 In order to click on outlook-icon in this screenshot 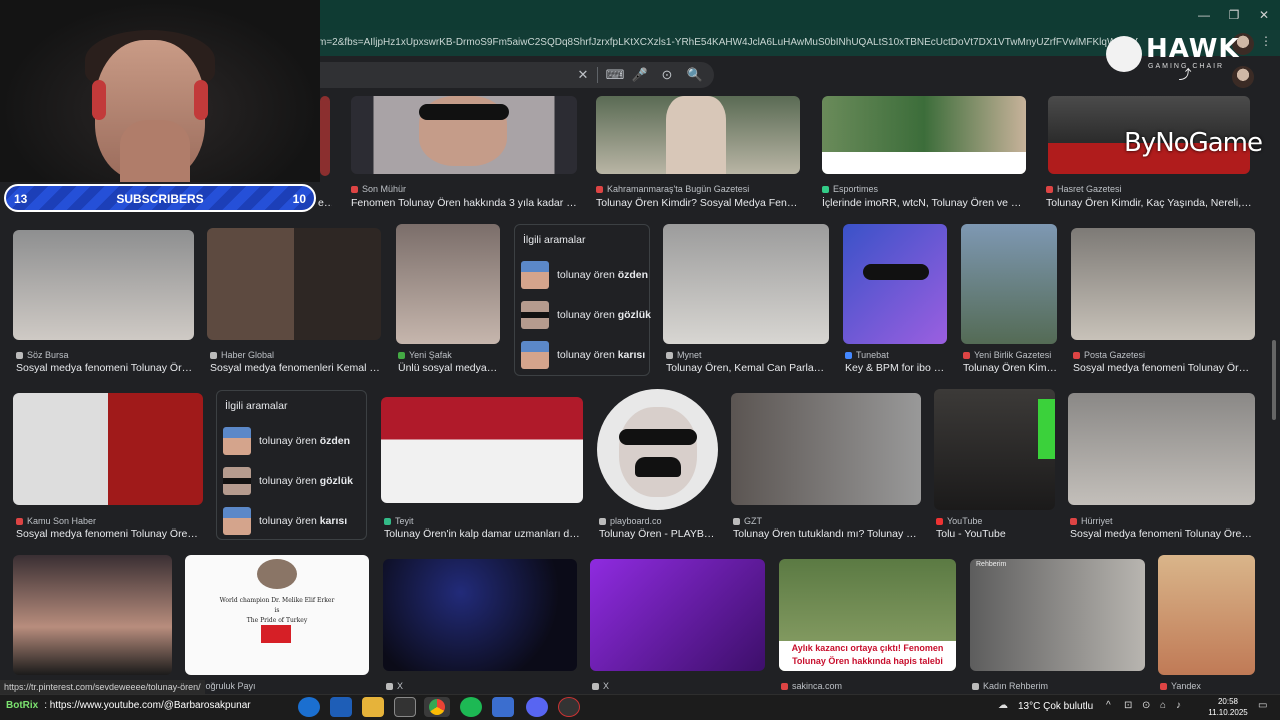, I will do `click(341, 707)`.